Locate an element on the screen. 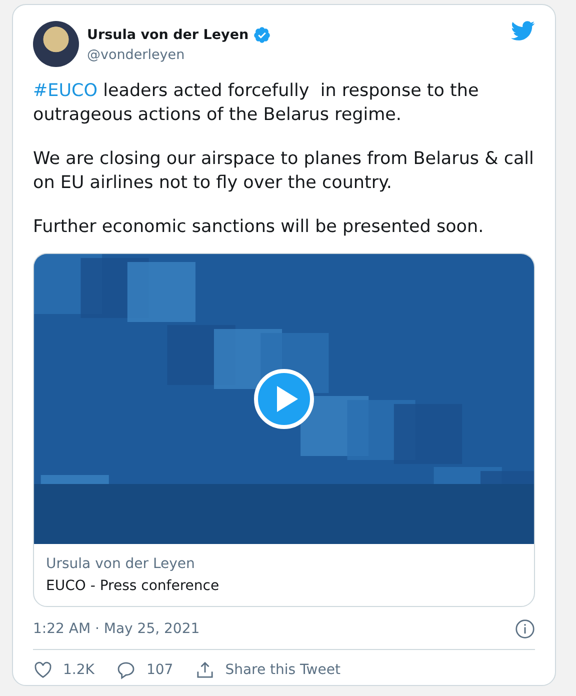  info-icon is located at coordinates (525, 629).